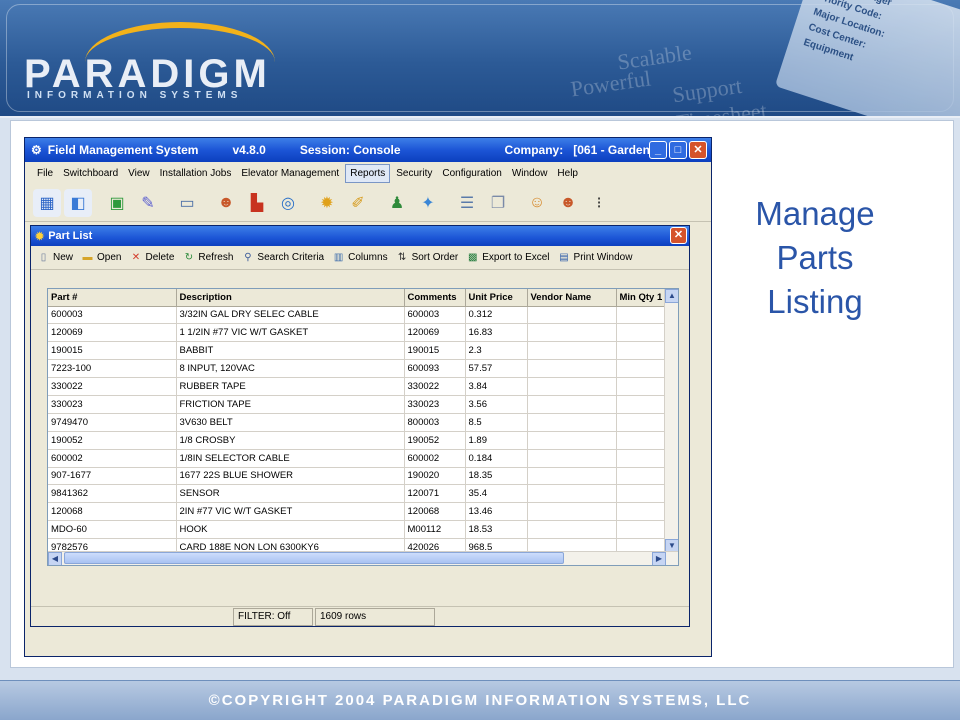 The image size is (960, 720). Describe the element at coordinates (414, 173) in the screenshot. I see `menu-security: Security` at that location.